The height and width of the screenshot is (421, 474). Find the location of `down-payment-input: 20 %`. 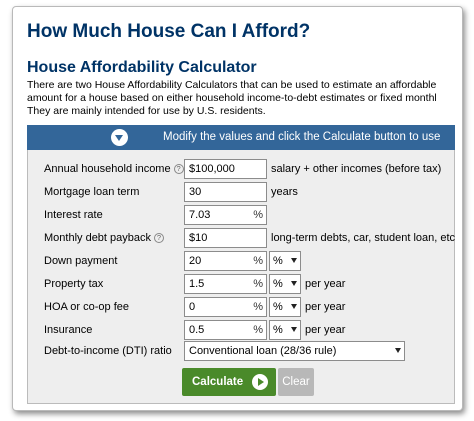

down-payment-input: 20 % is located at coordinates (225, 261).